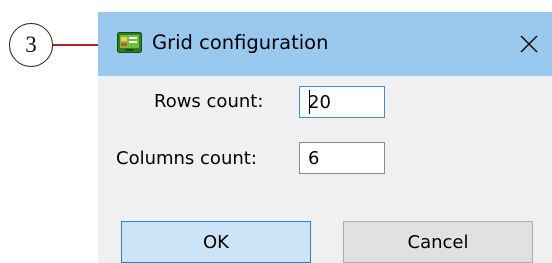 This screenshot has height=263, width=552. I want to click on rows-count-label: Rows count:, so click(209, 101).